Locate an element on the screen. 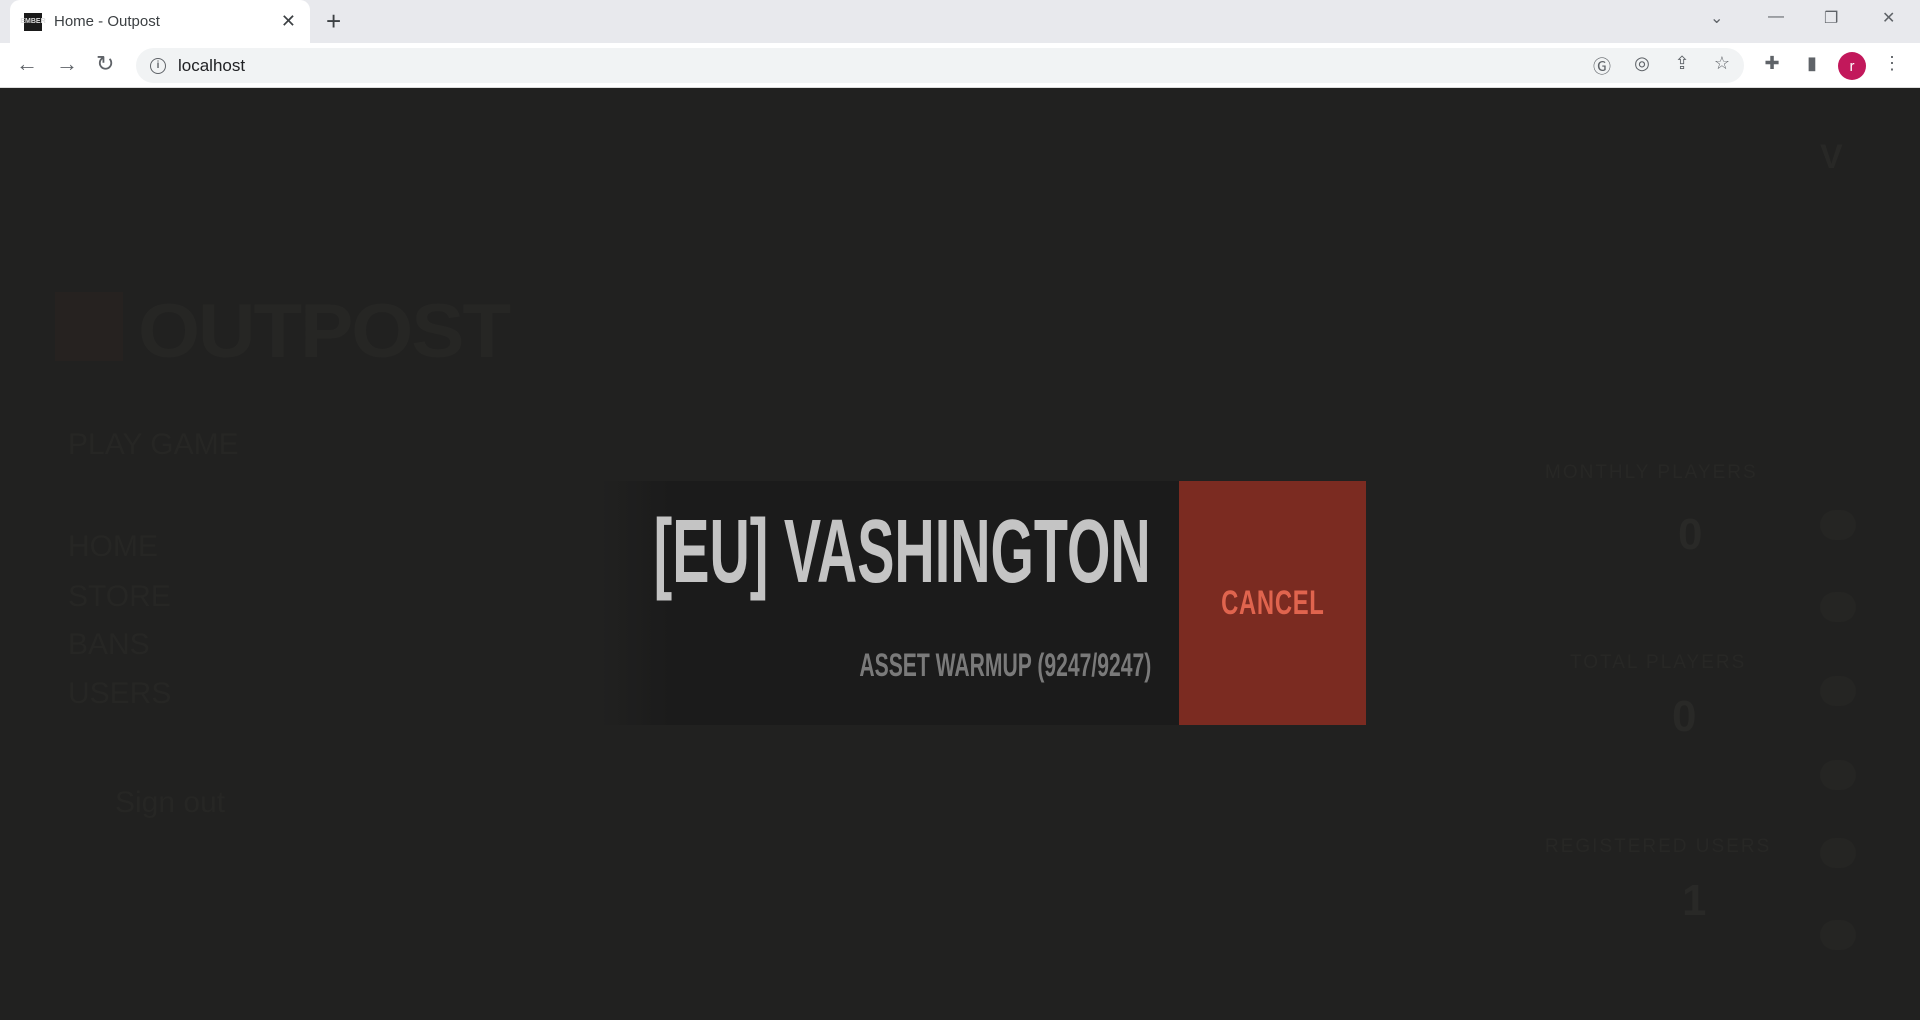 The width and height of the screenshot is (1920, 1020). server-name: [EU] VASHINGTON is located at coordinates (902, 552).